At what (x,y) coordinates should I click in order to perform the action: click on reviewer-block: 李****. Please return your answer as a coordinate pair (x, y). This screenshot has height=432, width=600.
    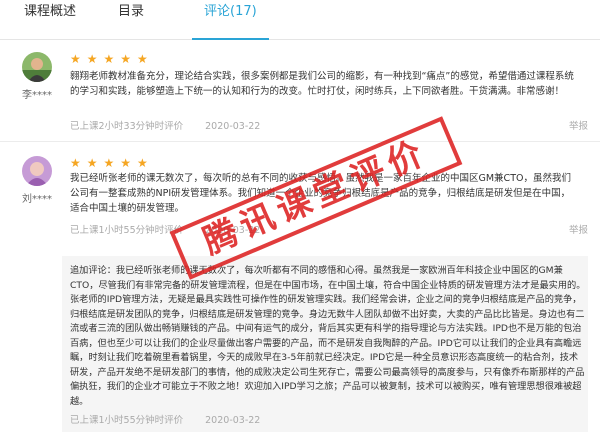
    Looking at the image, I should click on (42, 76).